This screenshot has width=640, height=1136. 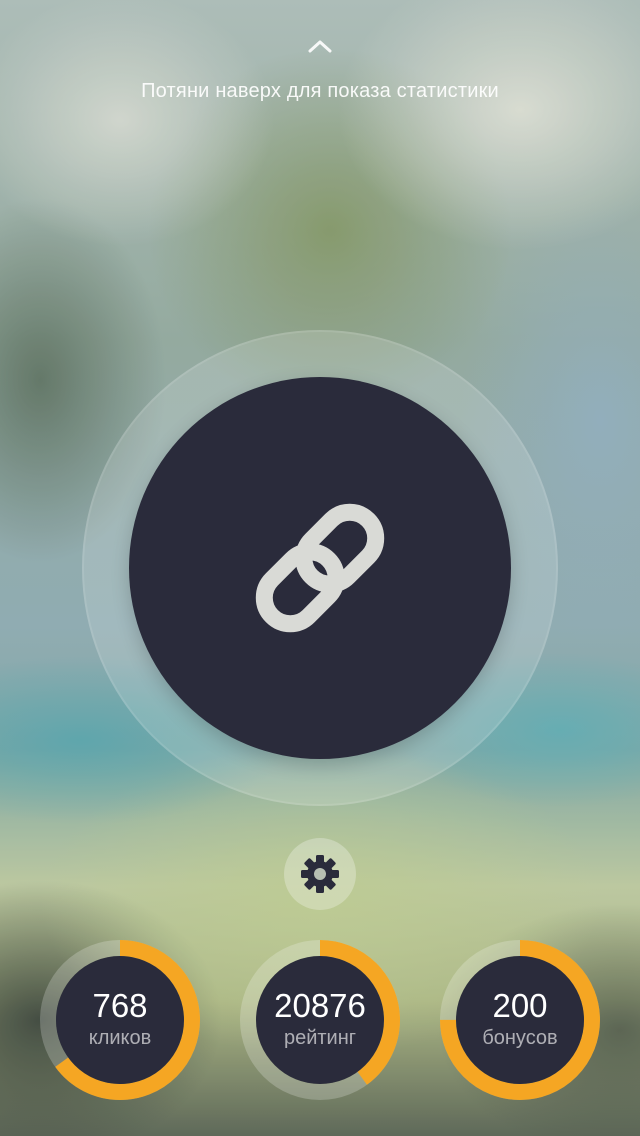 I want to click on stat-rating-inner: 20876 рейтинг, so click(x=320, y=1020).